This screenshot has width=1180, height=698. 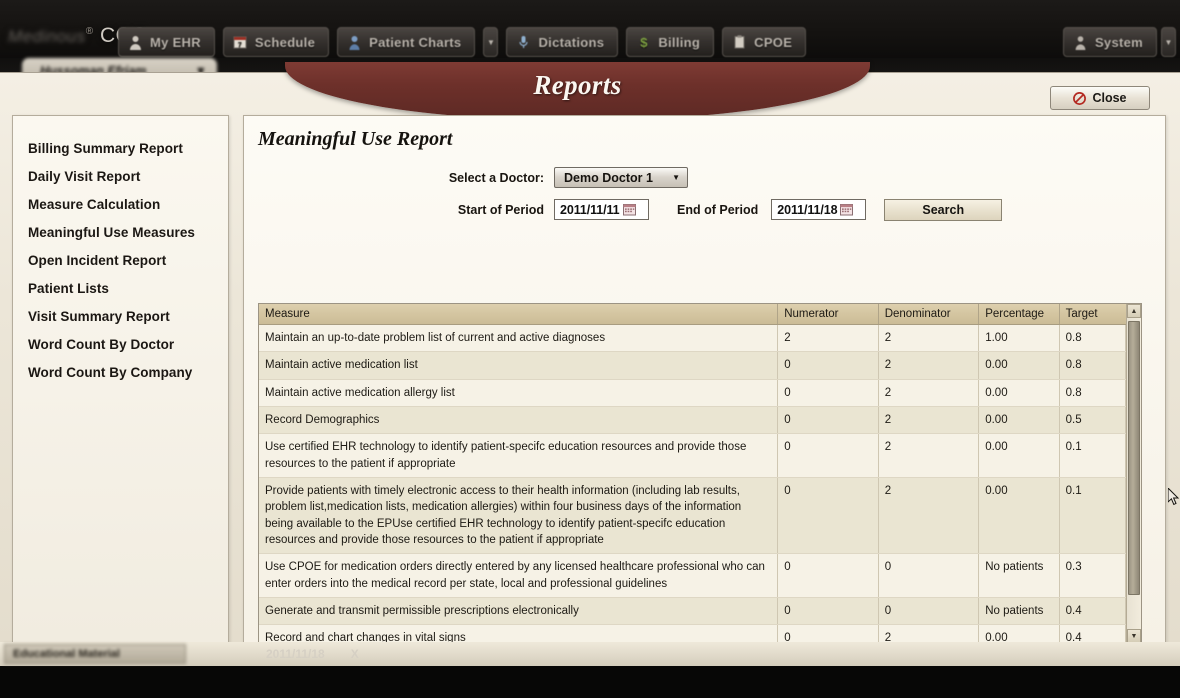 What do you see at coordinates (519, 314) in the screenshot?
I see `column-header-measure: Measure` at bounding box center [519, 314].